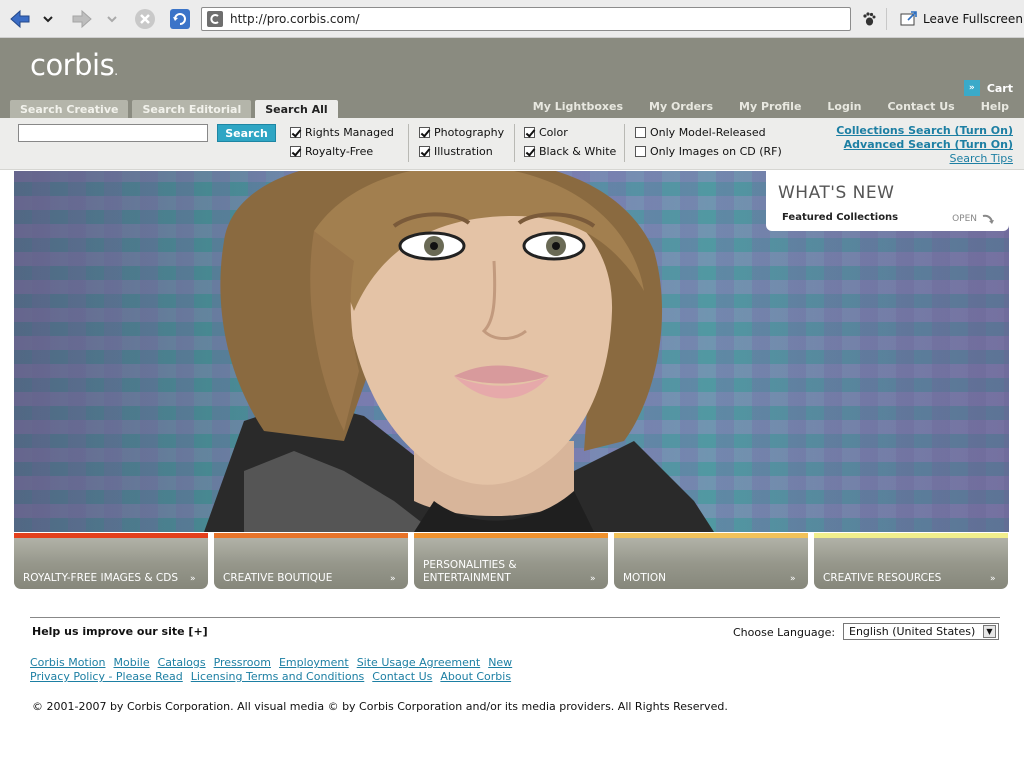 The width and height of the screenshot is (1024, 768). Describe the element at coordinates (246, 133) in the screenshot. I see `search-button: Search` at that location.